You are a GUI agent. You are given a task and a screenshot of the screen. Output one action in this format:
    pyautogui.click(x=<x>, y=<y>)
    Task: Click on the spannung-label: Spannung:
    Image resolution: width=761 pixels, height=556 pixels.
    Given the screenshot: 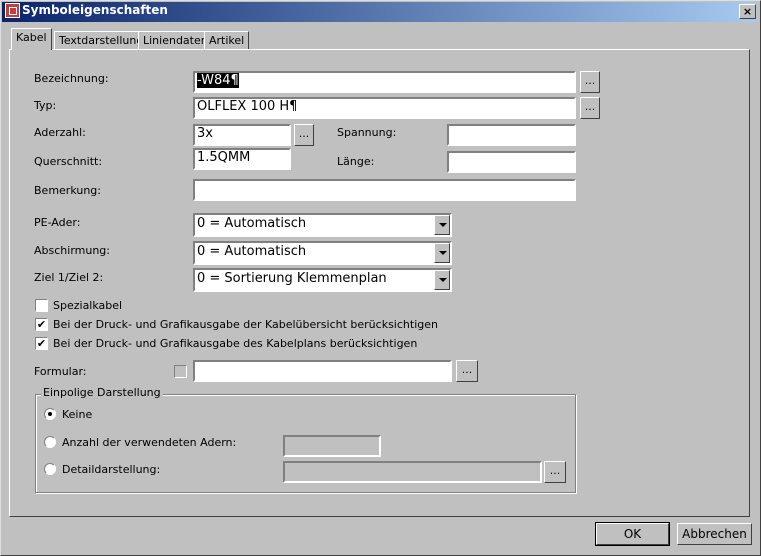 What is the action you would take?
    pyautogui.click(x=367, y=132)
    